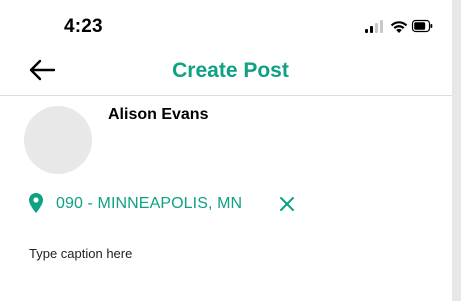 This screenshot has width=461, height=301. I want to click on location-pin-icon, so click(36, 203).